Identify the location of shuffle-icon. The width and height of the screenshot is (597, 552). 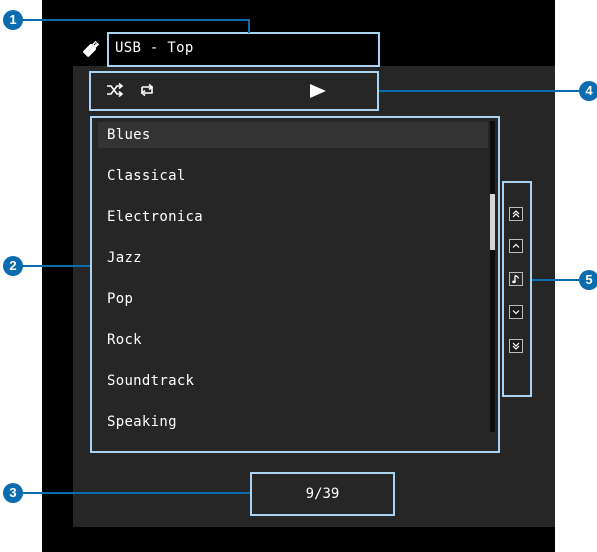
(115, 92).